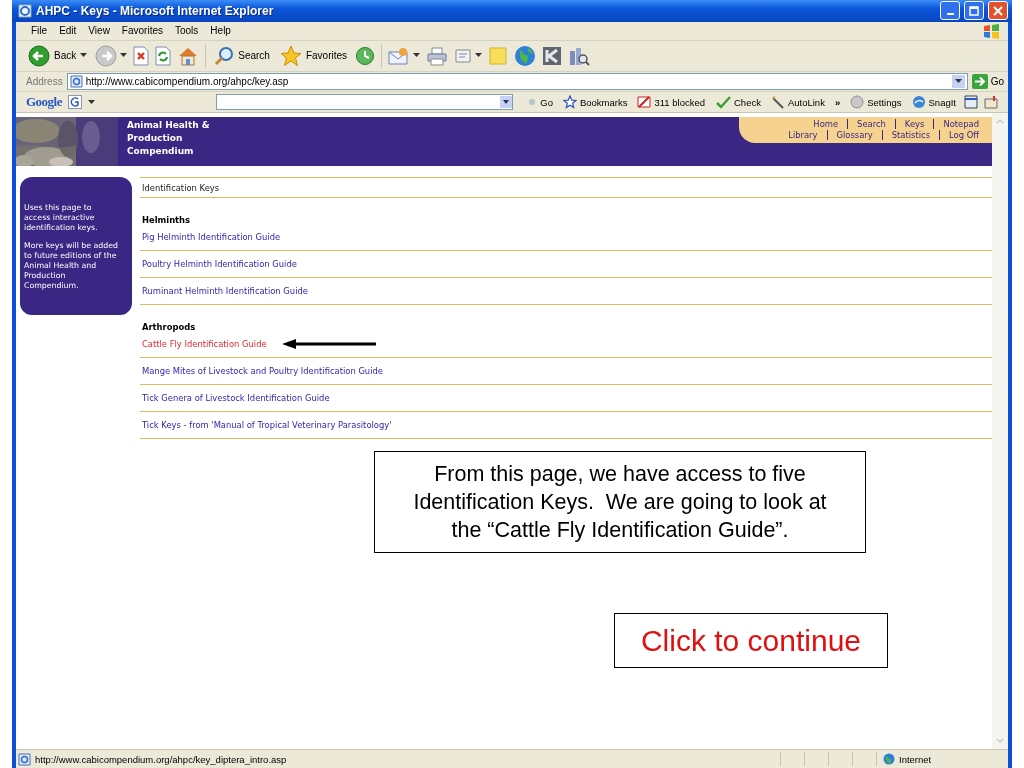  I want to click on maximize-icon, so click(974, 10).